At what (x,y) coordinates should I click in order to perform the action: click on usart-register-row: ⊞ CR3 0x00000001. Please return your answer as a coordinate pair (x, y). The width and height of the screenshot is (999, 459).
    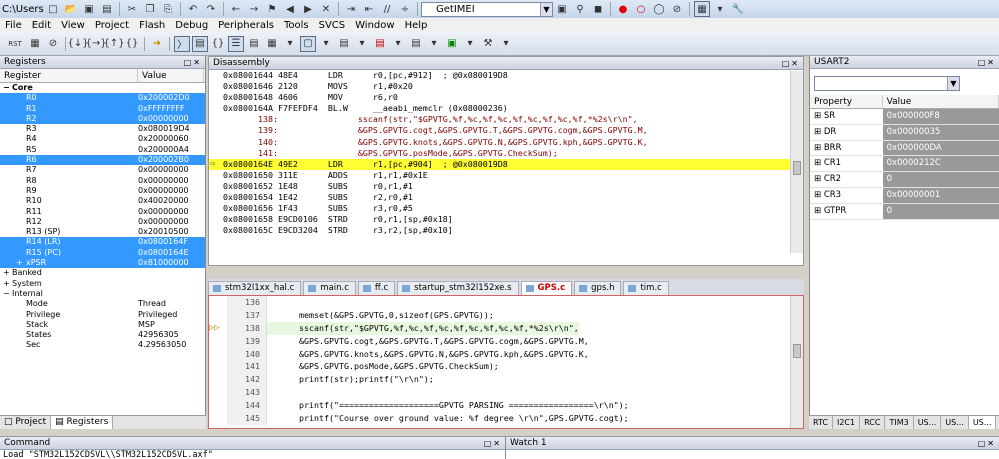
    Looking at the image, I should click on (904, 195).